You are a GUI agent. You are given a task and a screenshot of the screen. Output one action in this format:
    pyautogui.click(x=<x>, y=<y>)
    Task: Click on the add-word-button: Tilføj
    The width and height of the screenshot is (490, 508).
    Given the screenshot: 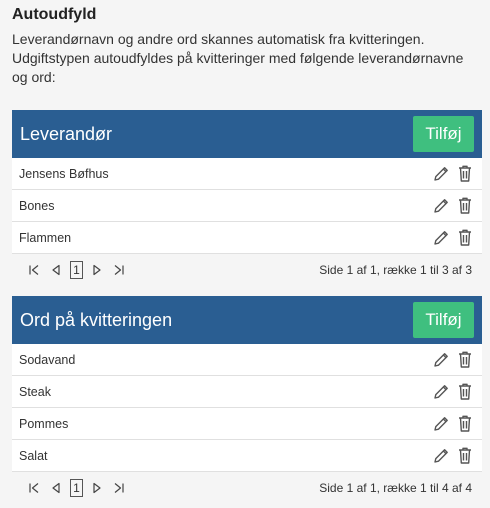 What is the action you would take?
    pyautogui.click(x=443, y=320)
    